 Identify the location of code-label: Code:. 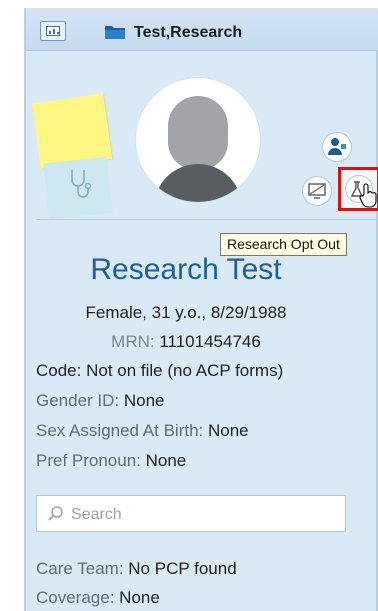
(61, 370).